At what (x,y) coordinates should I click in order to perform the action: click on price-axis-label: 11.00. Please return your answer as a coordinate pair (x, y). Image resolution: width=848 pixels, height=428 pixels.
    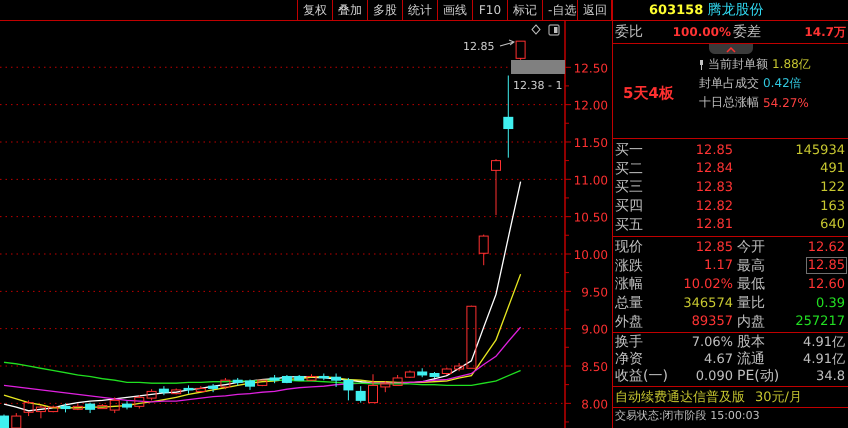
    Looking at the image, I should click on (591, 180).